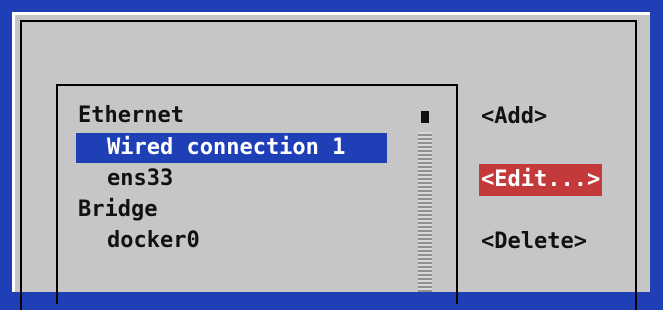 The image size is (663, 310). What do you see at coordinates (140, 179) in the screenshot?
I see `list-item-ens33: ens33` at bounding box center [140, 179].